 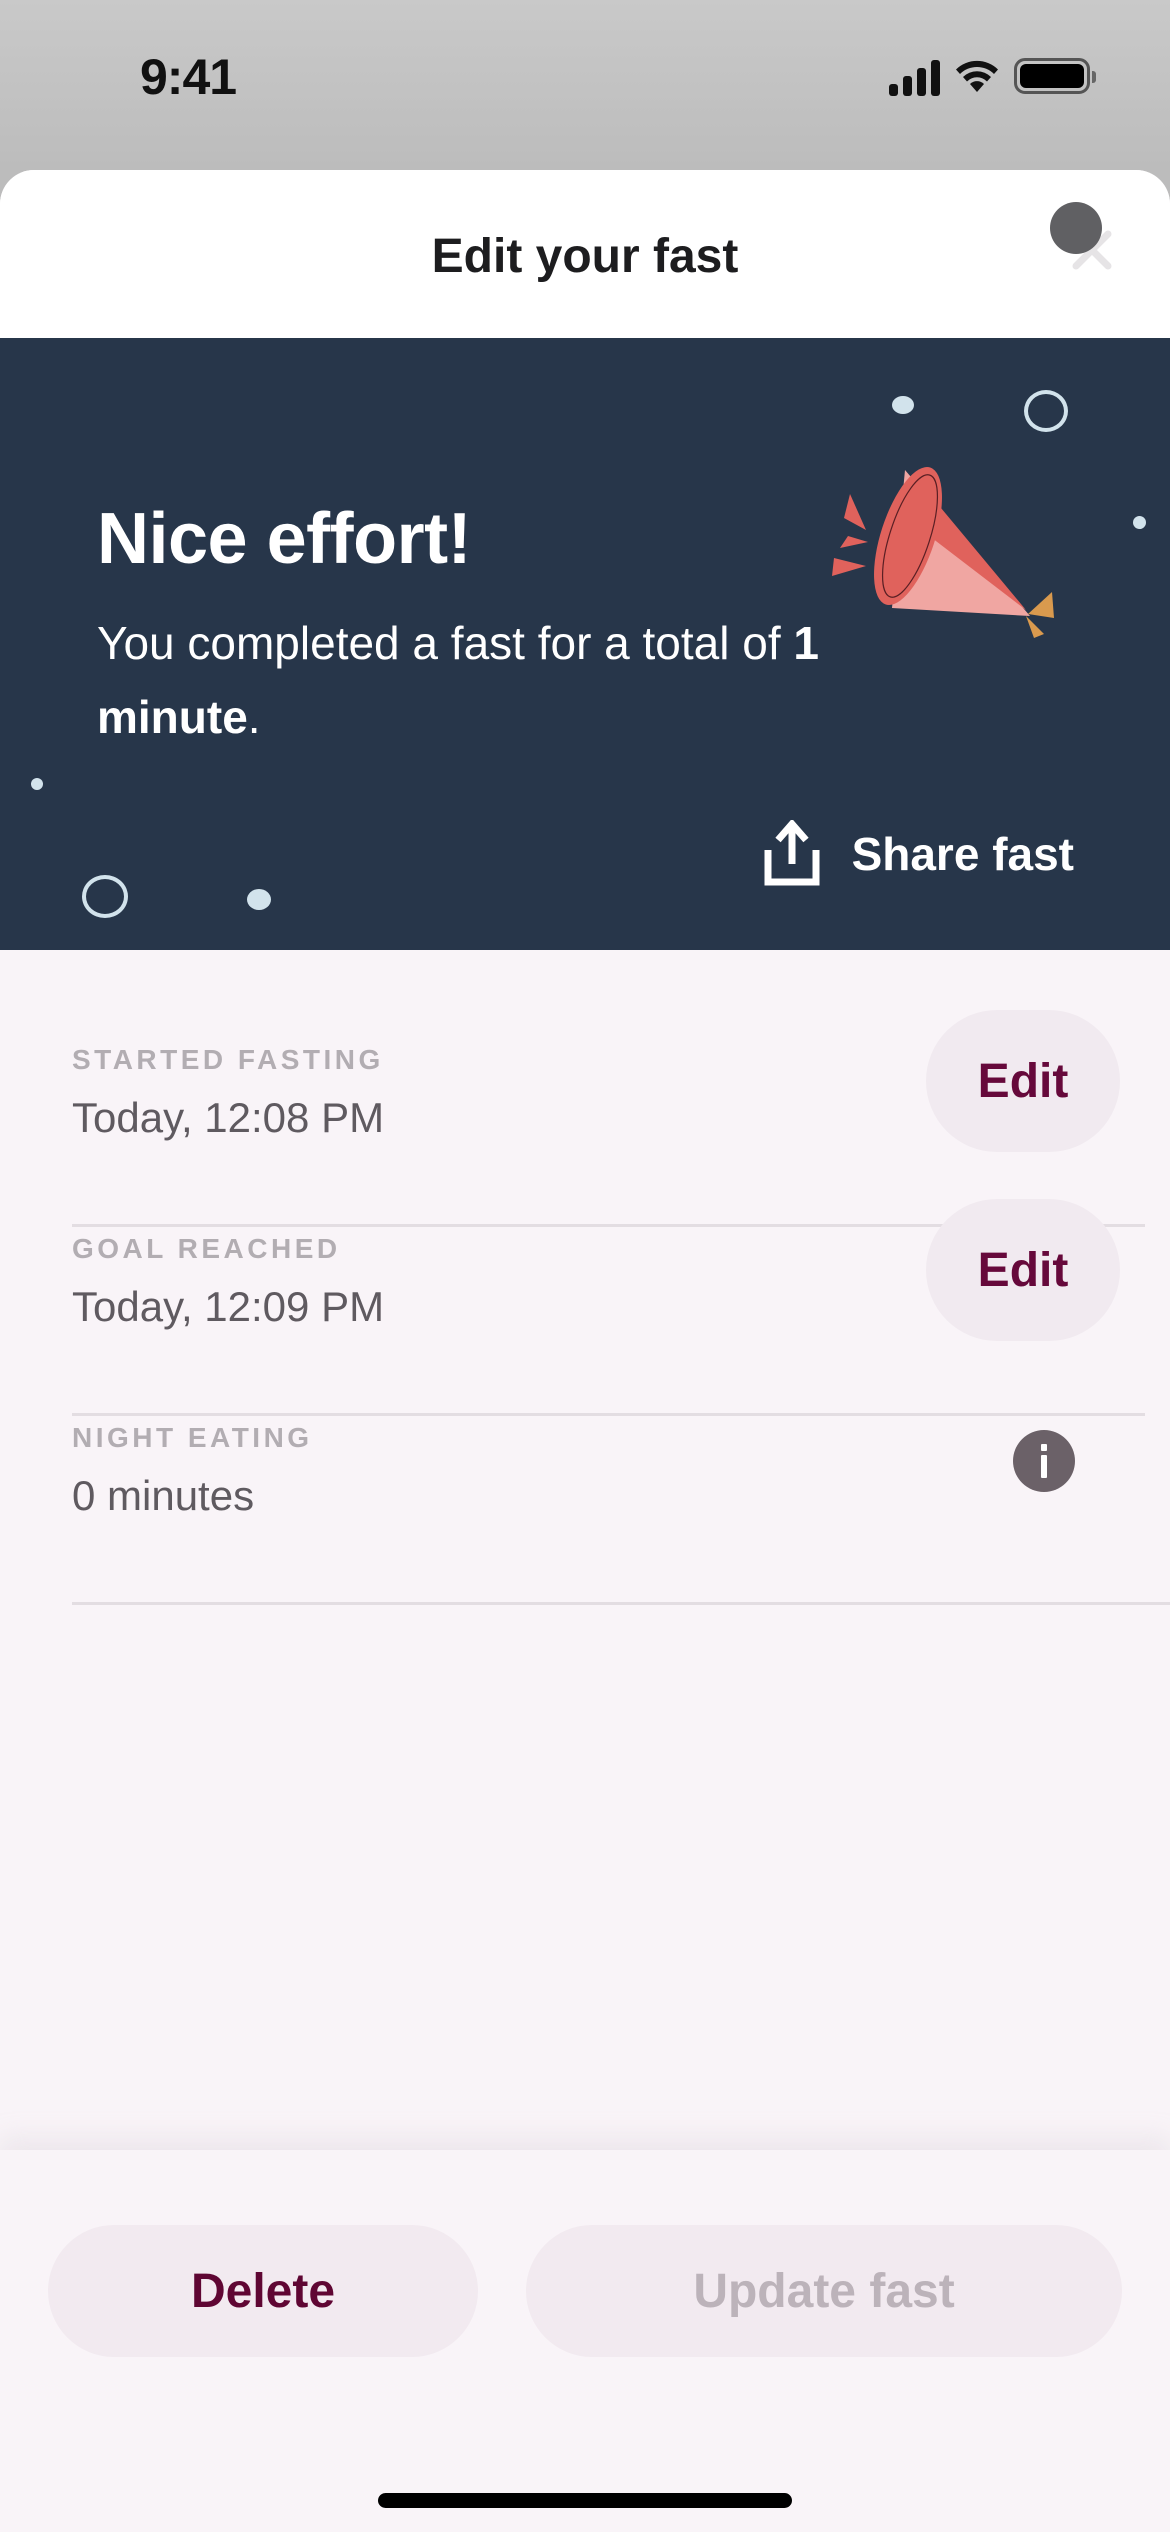 I want to click on row-value: 0 minutes, so click(x=163, y=1495).